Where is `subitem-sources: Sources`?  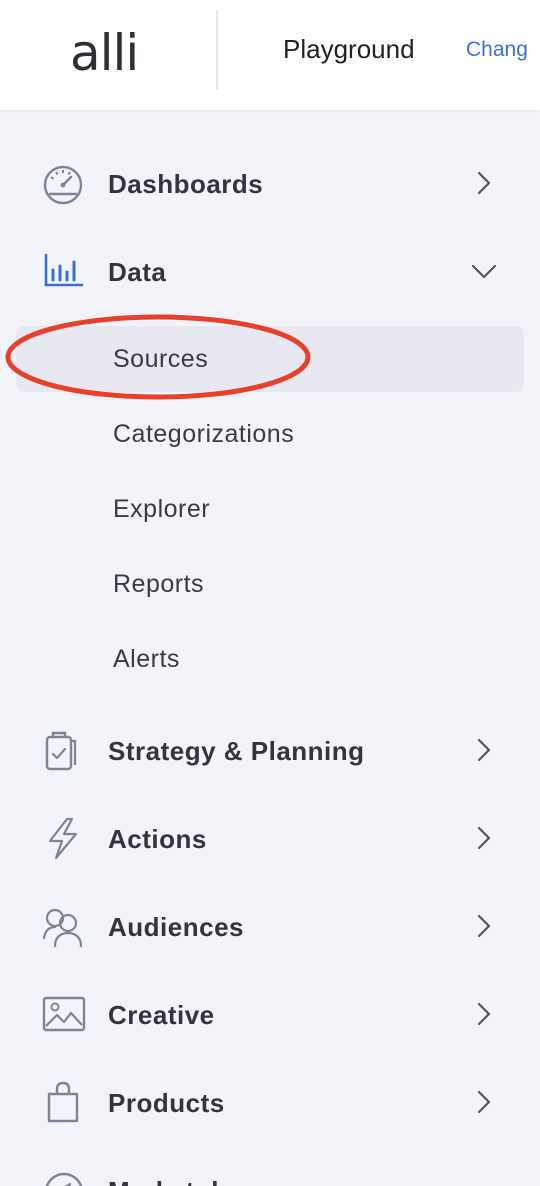
subitem-sources: Sources is located at coordinates (270, 359).